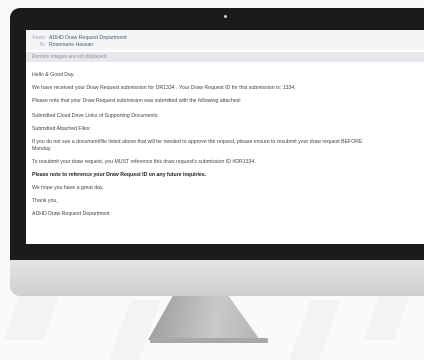 This screenshot has height=360, width=424. I want to click on wish-text: We hope you have a great day., so click(68, 188).